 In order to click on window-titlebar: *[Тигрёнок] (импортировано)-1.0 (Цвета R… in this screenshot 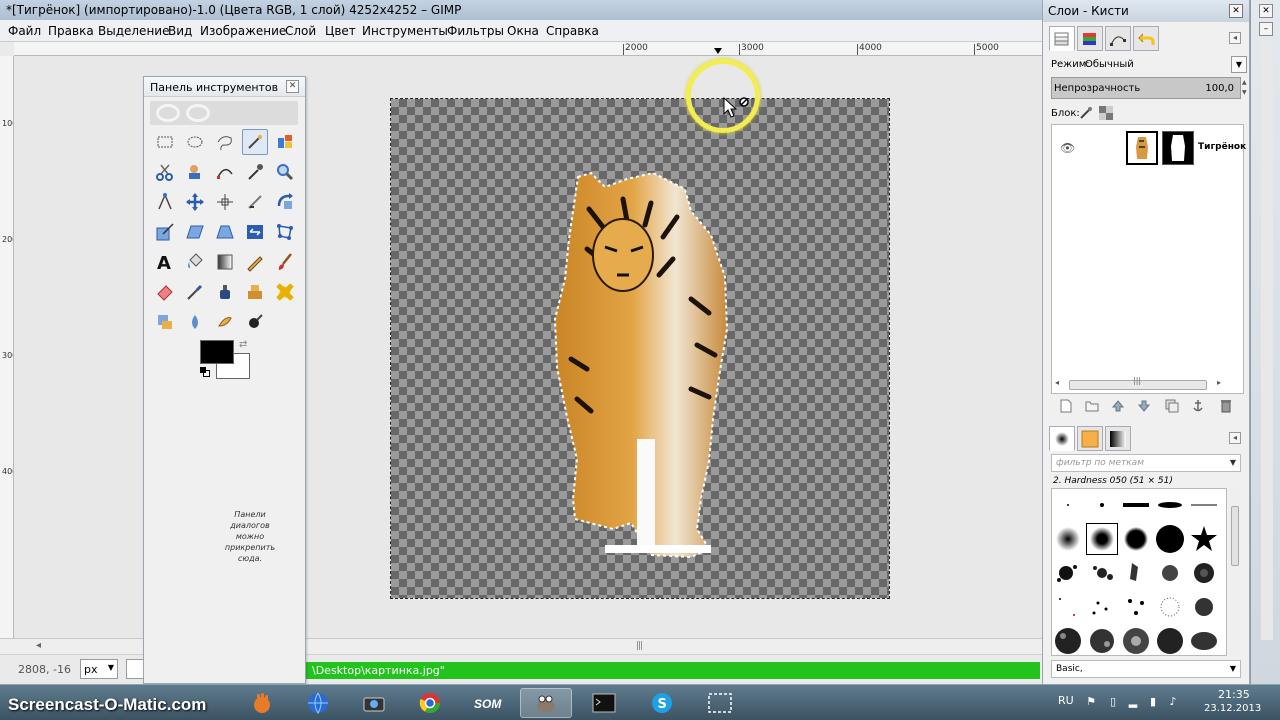, I will do `click(521, 10)`.